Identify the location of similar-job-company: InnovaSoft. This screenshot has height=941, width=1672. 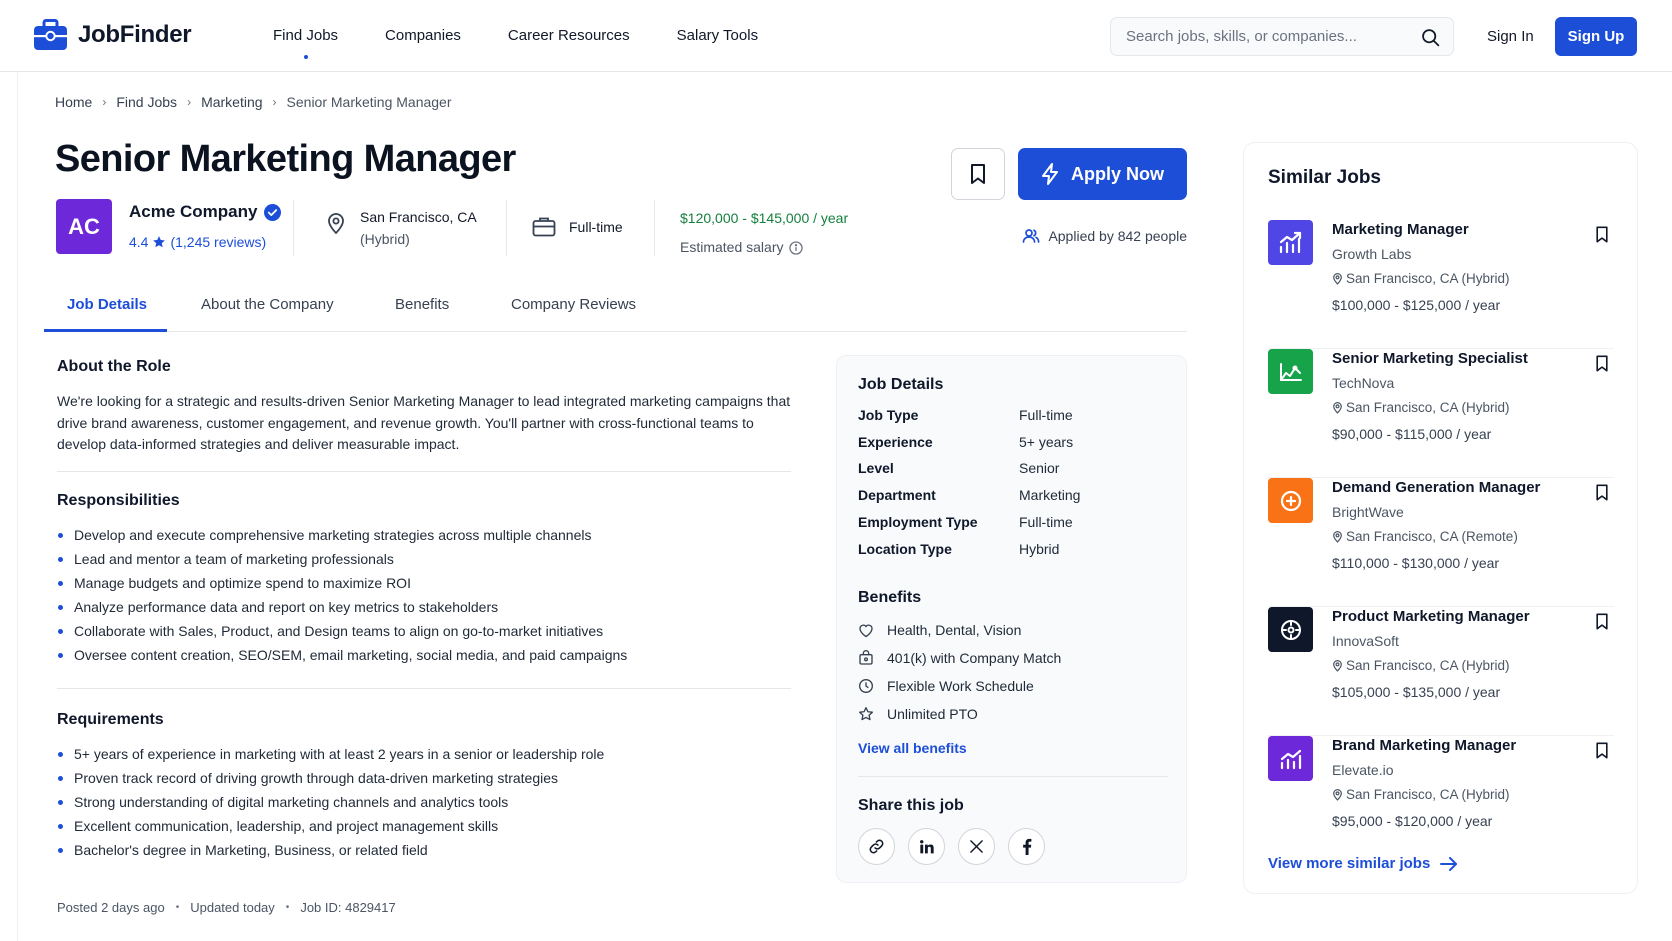
(1365, 641).